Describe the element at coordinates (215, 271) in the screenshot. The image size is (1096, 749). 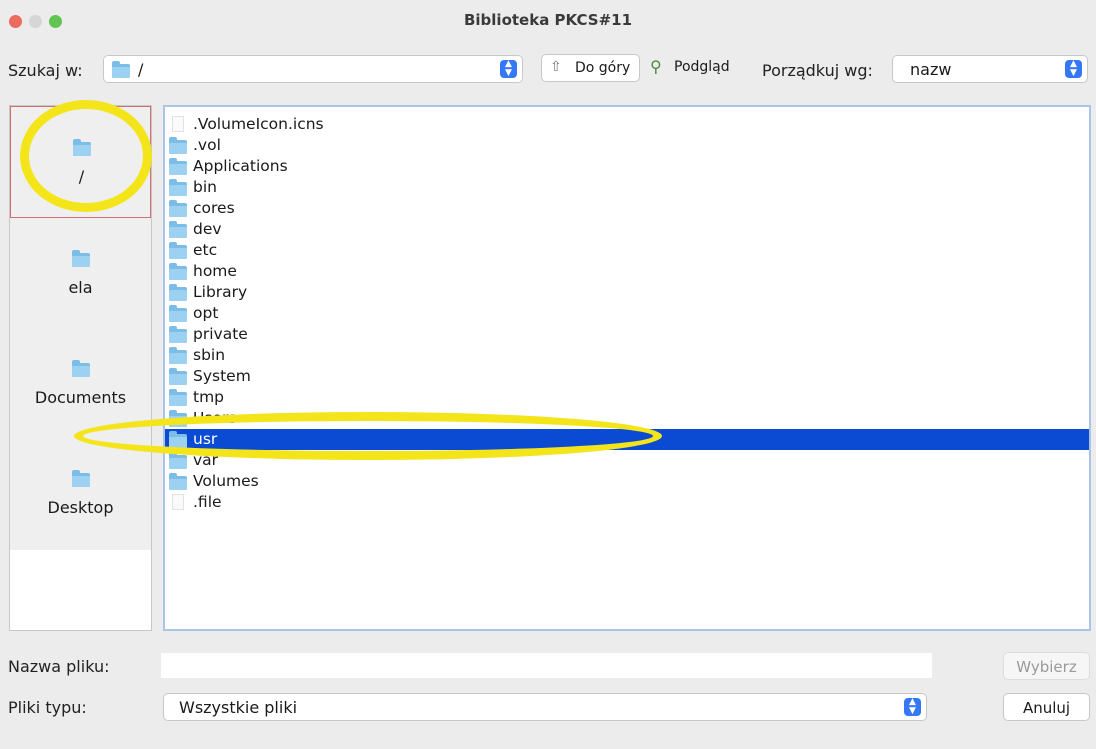
I see `file-name: home` at that location.